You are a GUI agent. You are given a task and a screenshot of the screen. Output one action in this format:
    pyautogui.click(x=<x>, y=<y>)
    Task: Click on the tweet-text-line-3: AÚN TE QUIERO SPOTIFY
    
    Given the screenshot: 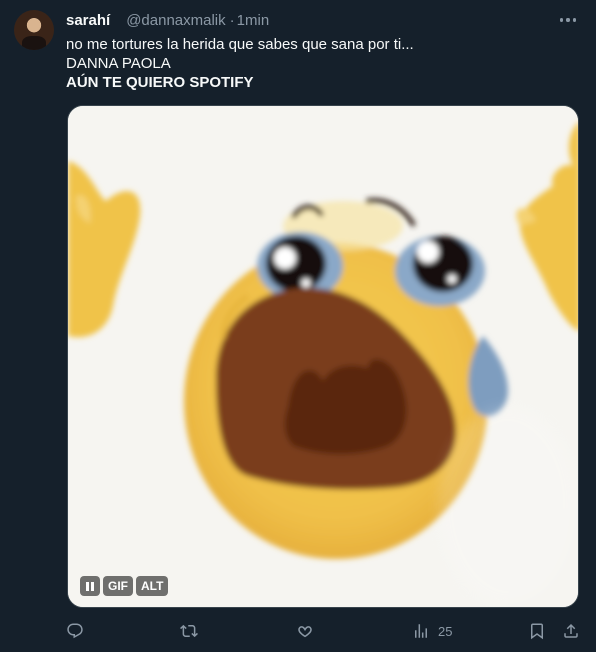 What is the action you would take?
    pyautogui.click(x=160, y=82)
    